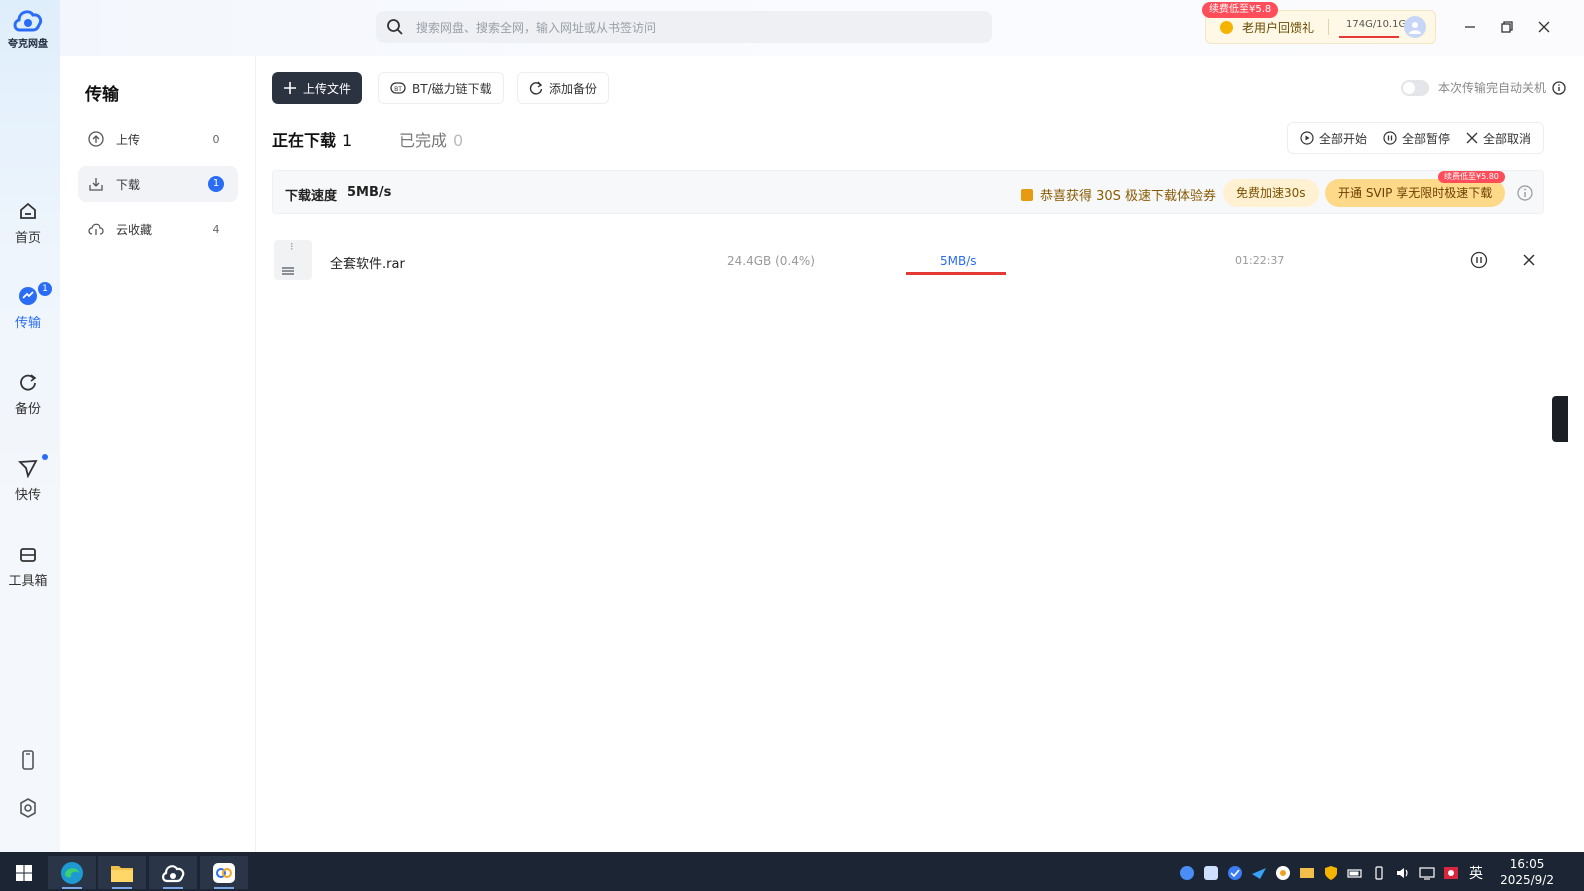  Describe the element at coordinates (536, 27) in the screenshot. I see `search-placeholder: 搜索网盘、搜索全网，输入网址或从书签访问` at that location.